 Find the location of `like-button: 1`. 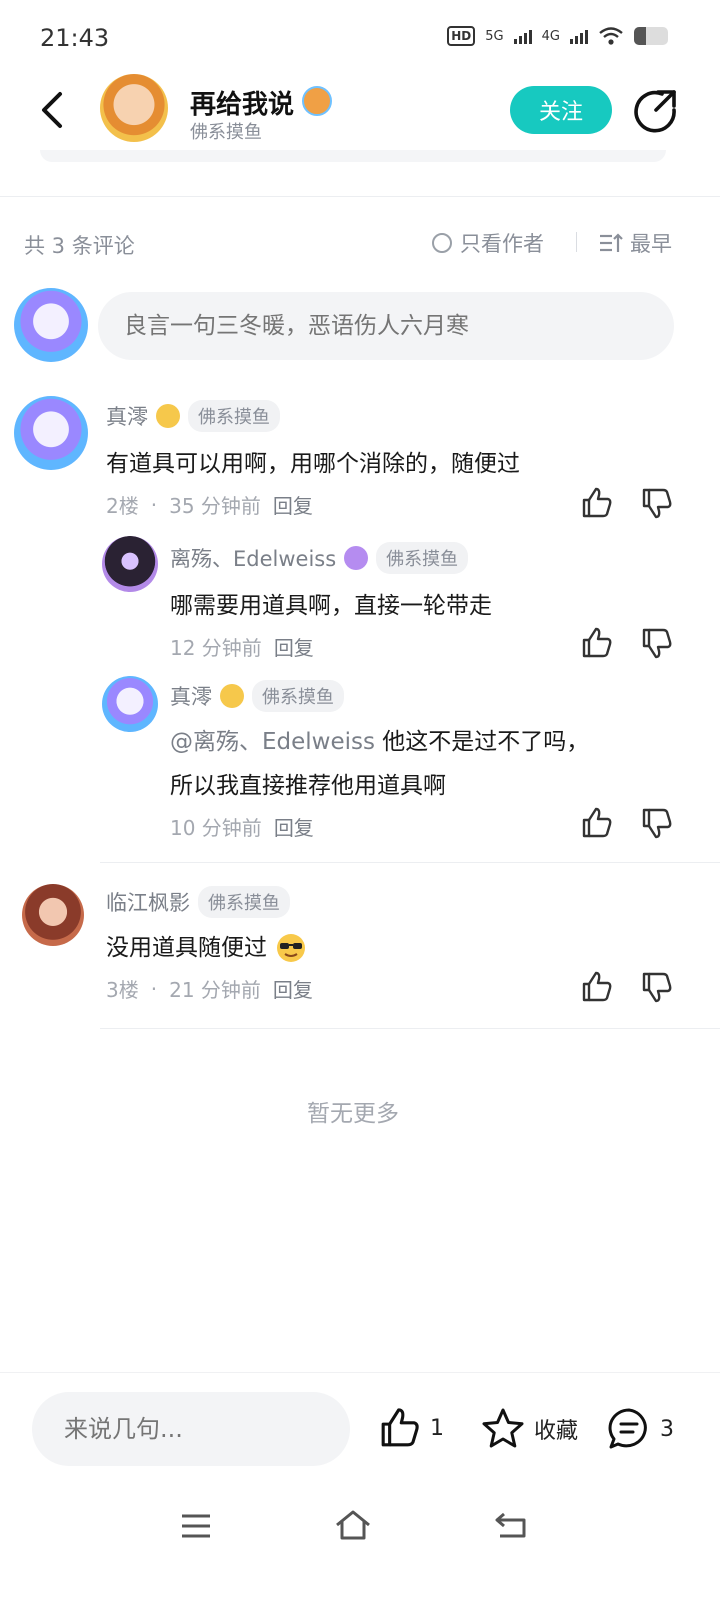

like-button: 1 is located at coordinates (411, 1428).